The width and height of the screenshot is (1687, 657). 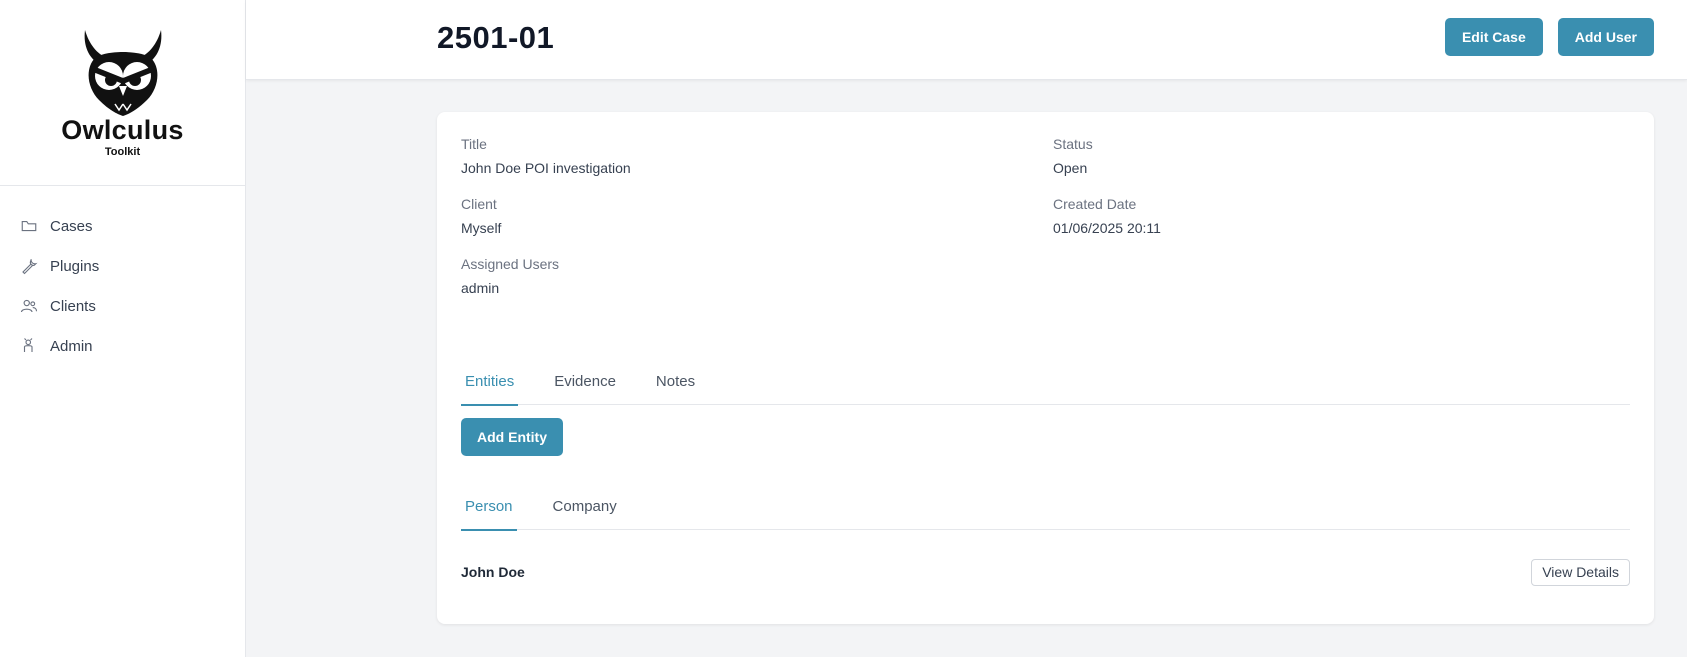 I want to click on brand-name: Owlculus, so click(x=122, y=130).